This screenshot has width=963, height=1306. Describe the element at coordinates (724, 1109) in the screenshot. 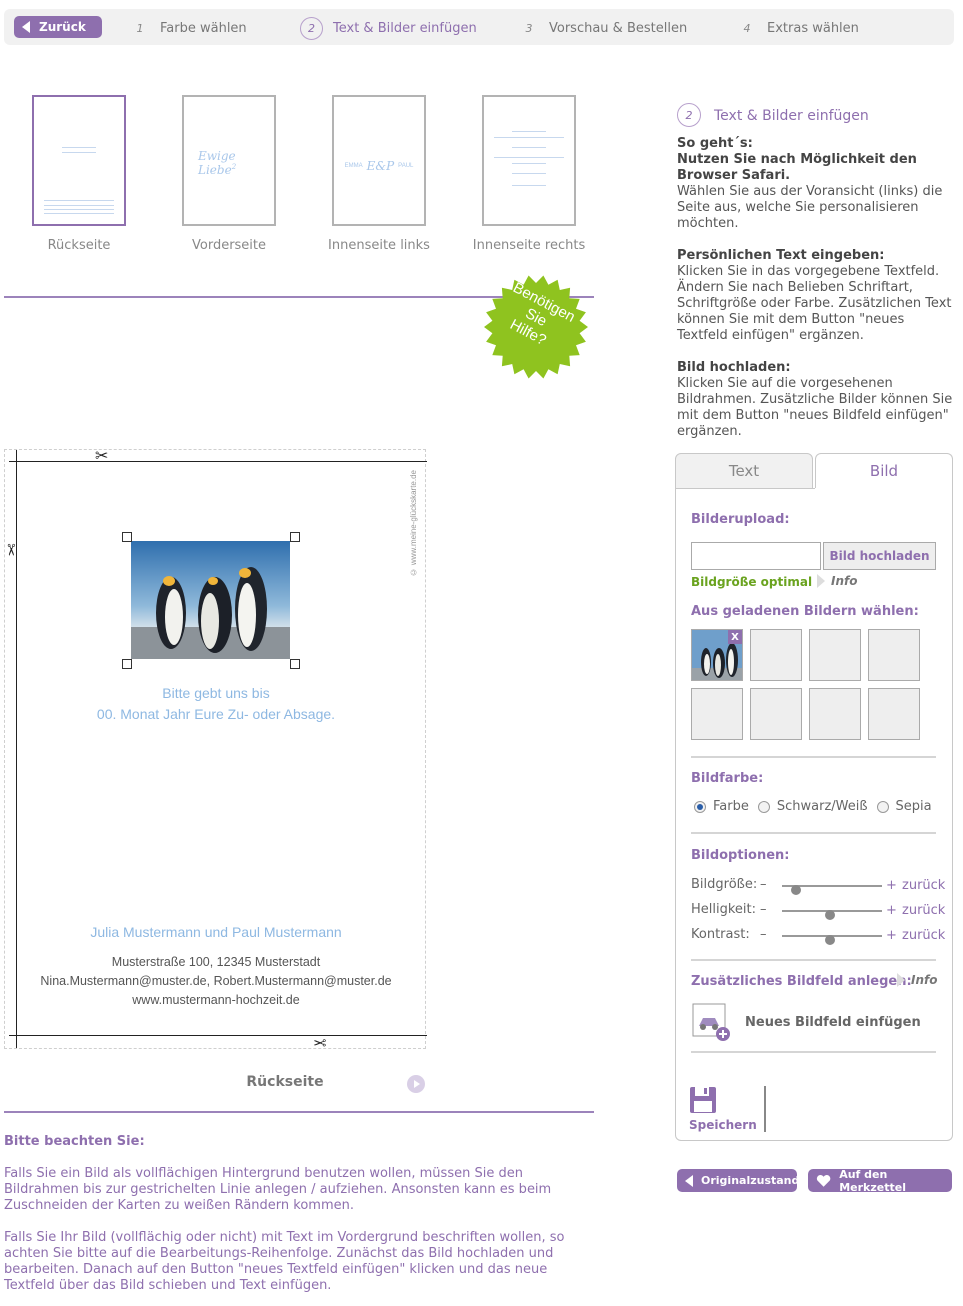

I see `save-button: Speichern` at that location.